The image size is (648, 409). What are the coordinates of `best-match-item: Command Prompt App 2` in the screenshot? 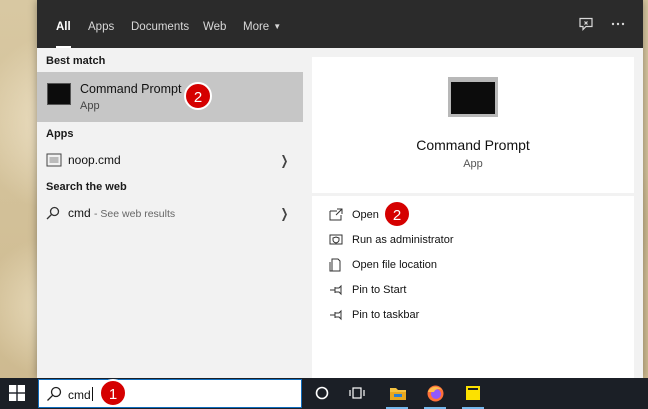 It's located at (170, 97).